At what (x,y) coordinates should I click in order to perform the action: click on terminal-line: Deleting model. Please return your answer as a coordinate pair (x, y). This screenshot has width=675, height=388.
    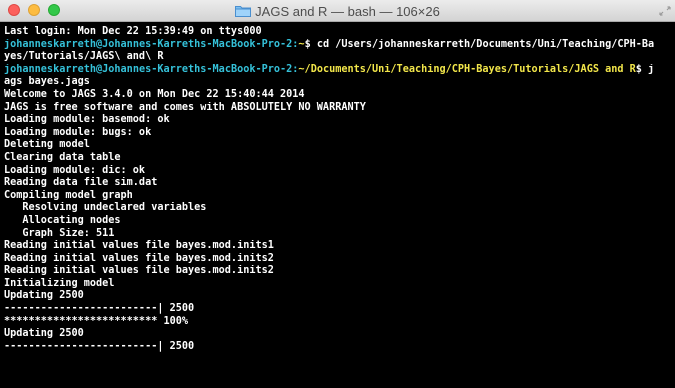
    Looking at the image, I should click on (47, 145).